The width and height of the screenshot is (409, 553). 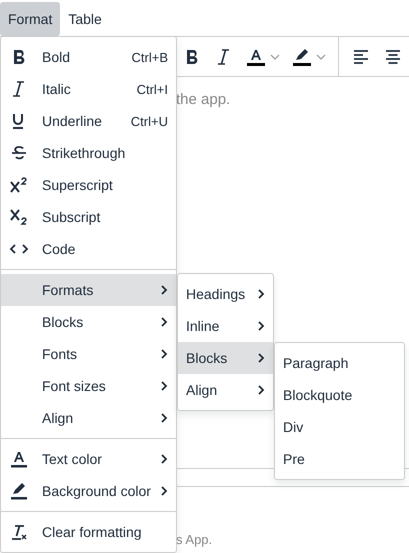 I want to click on menu-item: Clear formatting, so click(x=88, y=532).